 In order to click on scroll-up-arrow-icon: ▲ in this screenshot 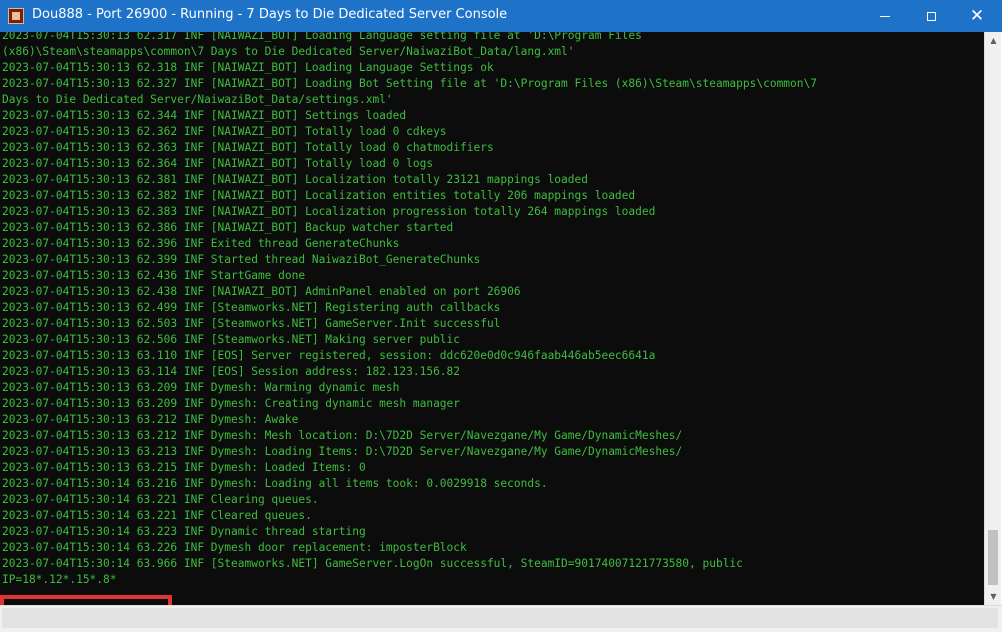, I will do `click(993, 40)`.